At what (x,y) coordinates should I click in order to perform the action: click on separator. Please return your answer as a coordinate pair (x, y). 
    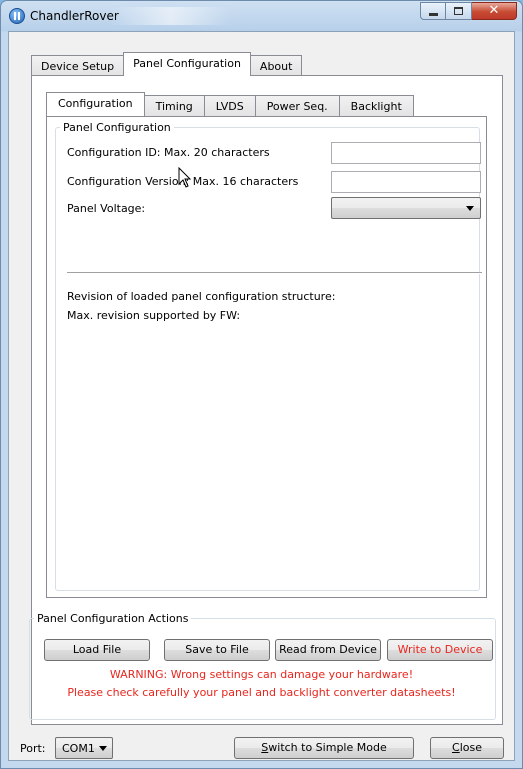
    Looking at the image, I should click on (274, 273).